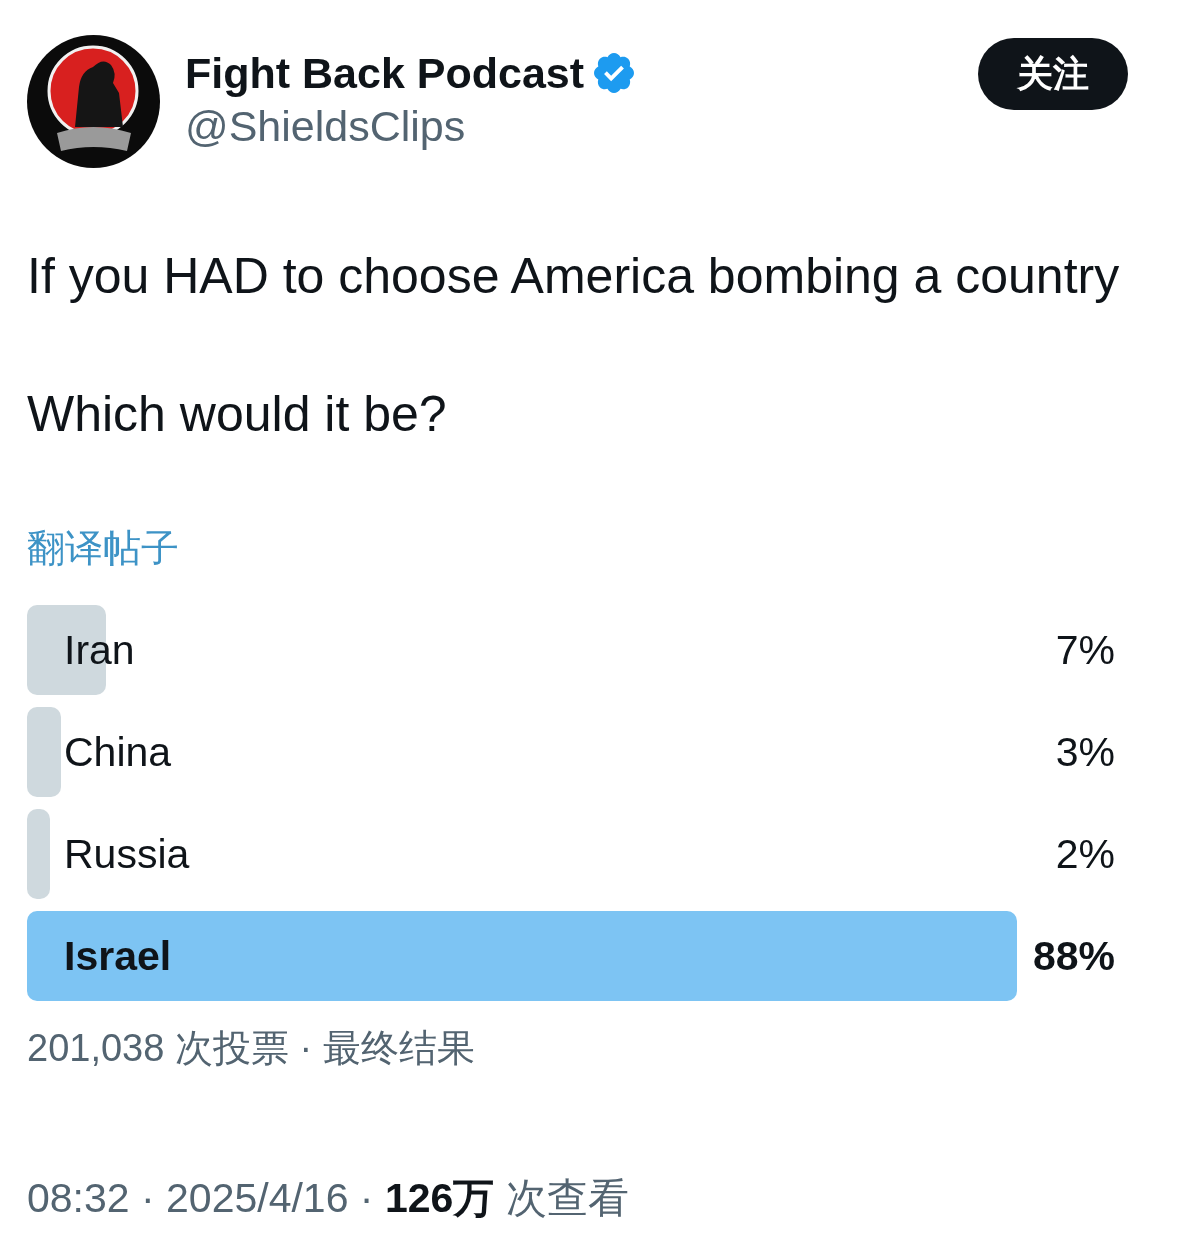 This screenshot has width=1179, height=1259. Describe the element at coordinates (573, 276) in the screenshot. I see `post-text: If you HAD to choose America bombing a country` at that location.